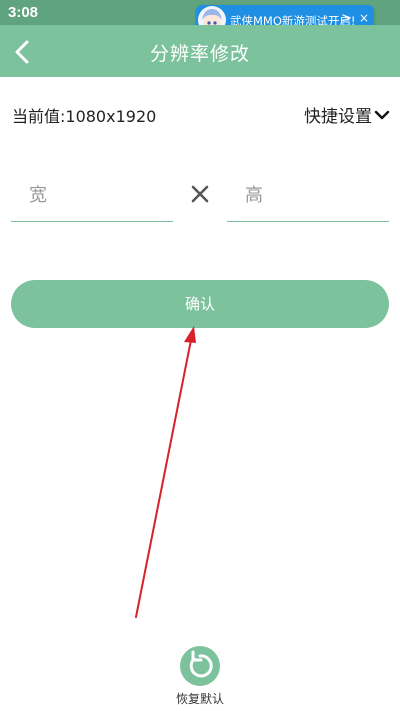 The width and height of the screenshot is (400, 711). I want to click on notification-close-icon: ×, so click(364, 18).